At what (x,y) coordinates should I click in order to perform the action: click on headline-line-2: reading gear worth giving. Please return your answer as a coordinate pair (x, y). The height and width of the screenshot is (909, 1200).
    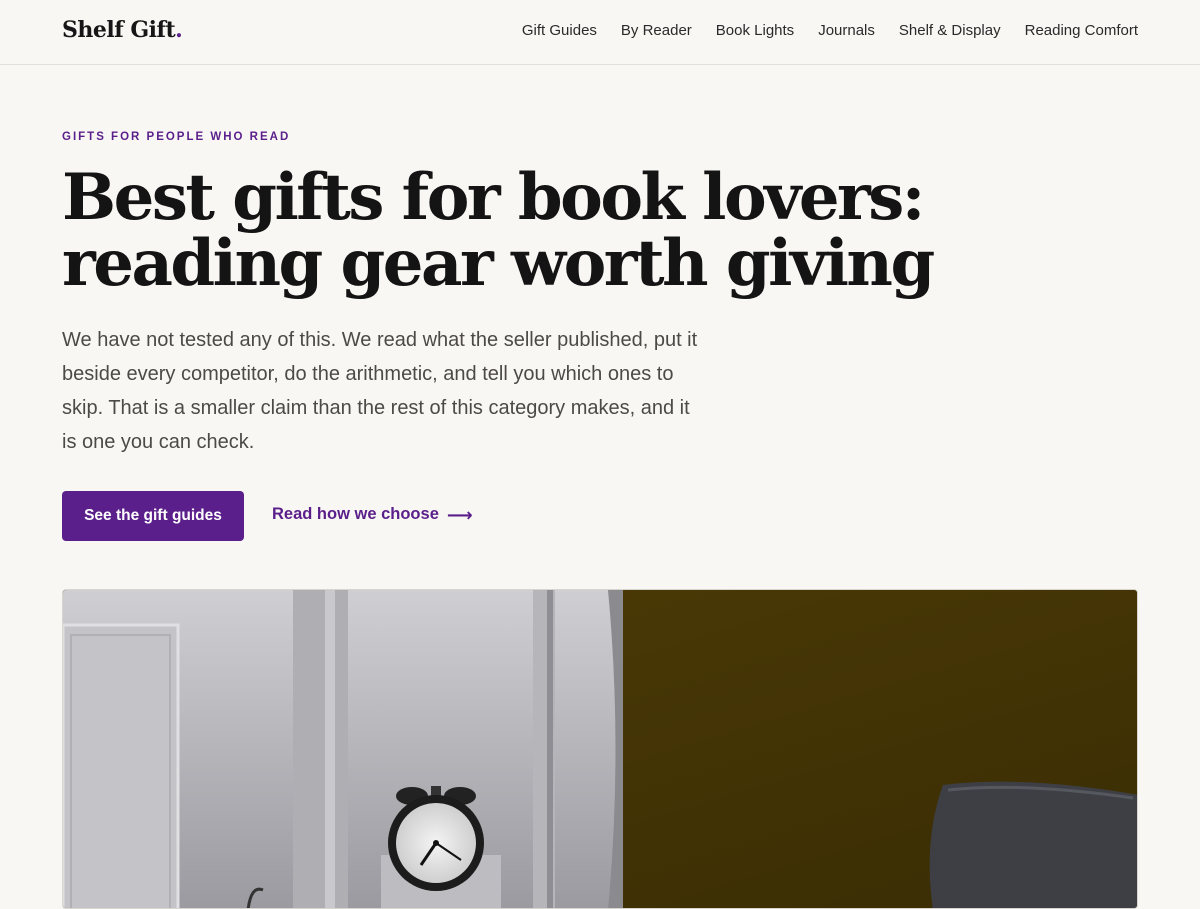
    Looking at the image, I should click on (498, 263).